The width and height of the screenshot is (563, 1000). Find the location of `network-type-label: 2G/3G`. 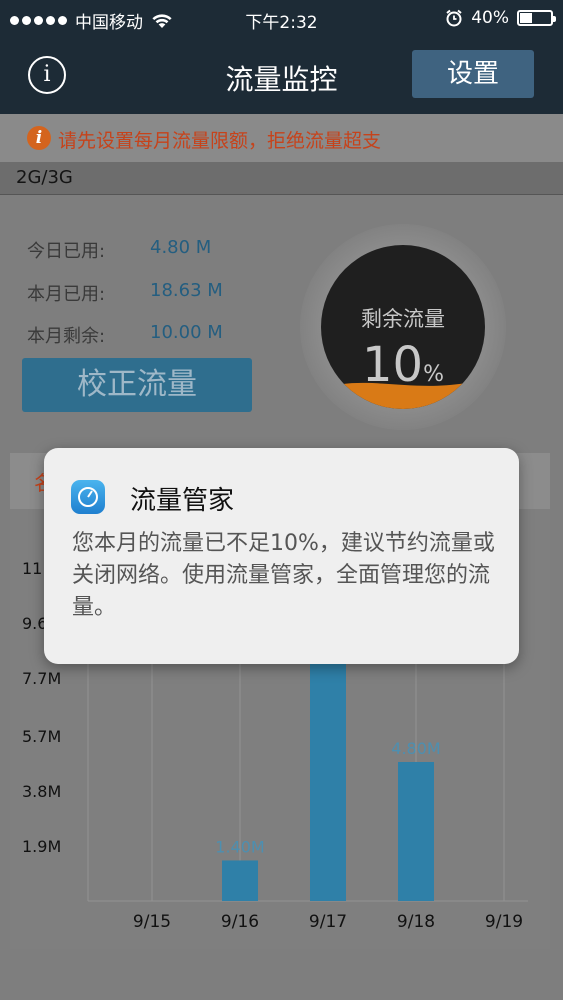

network-type-label: 2G/3G is located at coordinates (44, 177).